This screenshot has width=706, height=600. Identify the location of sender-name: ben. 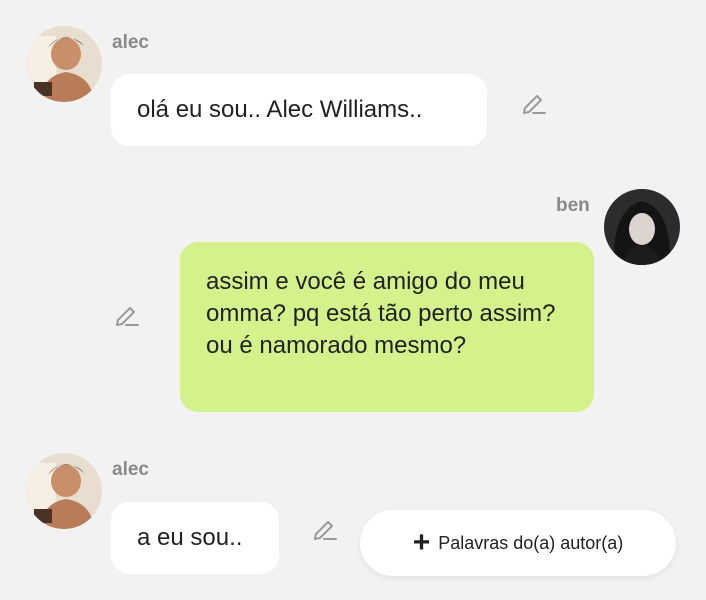
(573, 205).